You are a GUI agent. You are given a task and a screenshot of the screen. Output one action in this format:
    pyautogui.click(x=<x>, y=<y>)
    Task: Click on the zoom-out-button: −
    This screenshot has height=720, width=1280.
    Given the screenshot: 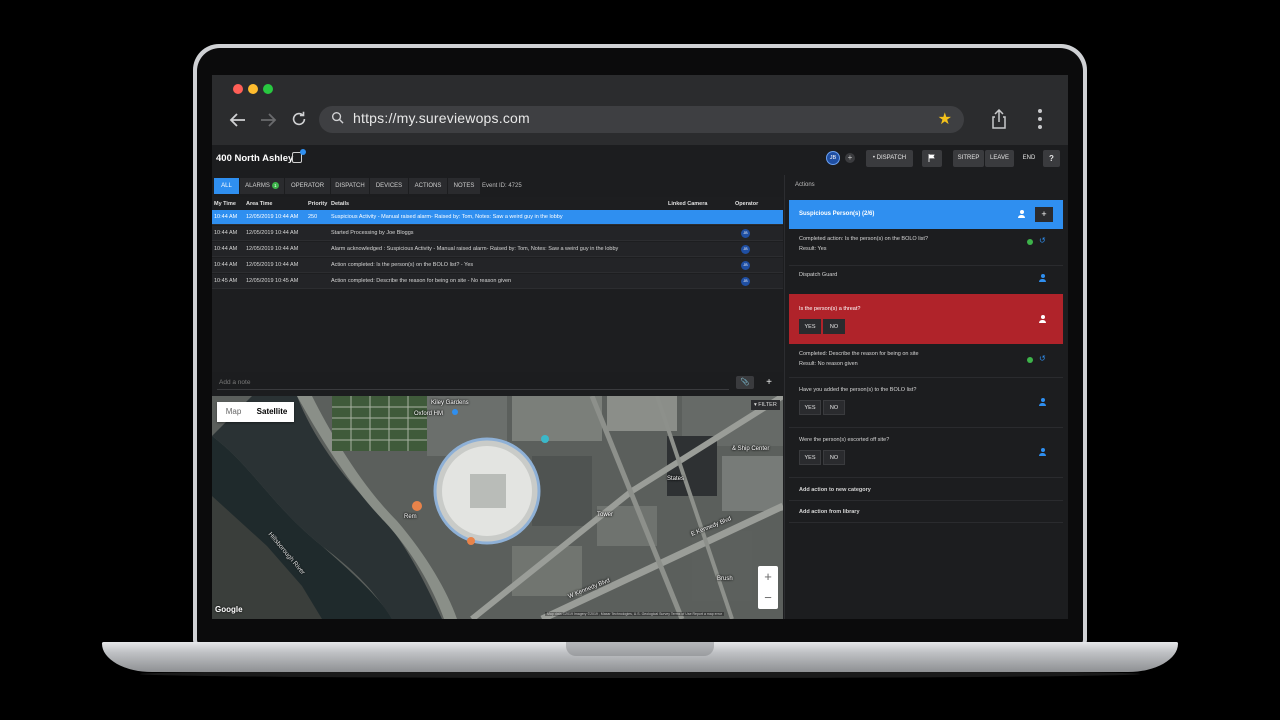 What is the action you would take?
    pyautogui.click(x=768, y=597)
    